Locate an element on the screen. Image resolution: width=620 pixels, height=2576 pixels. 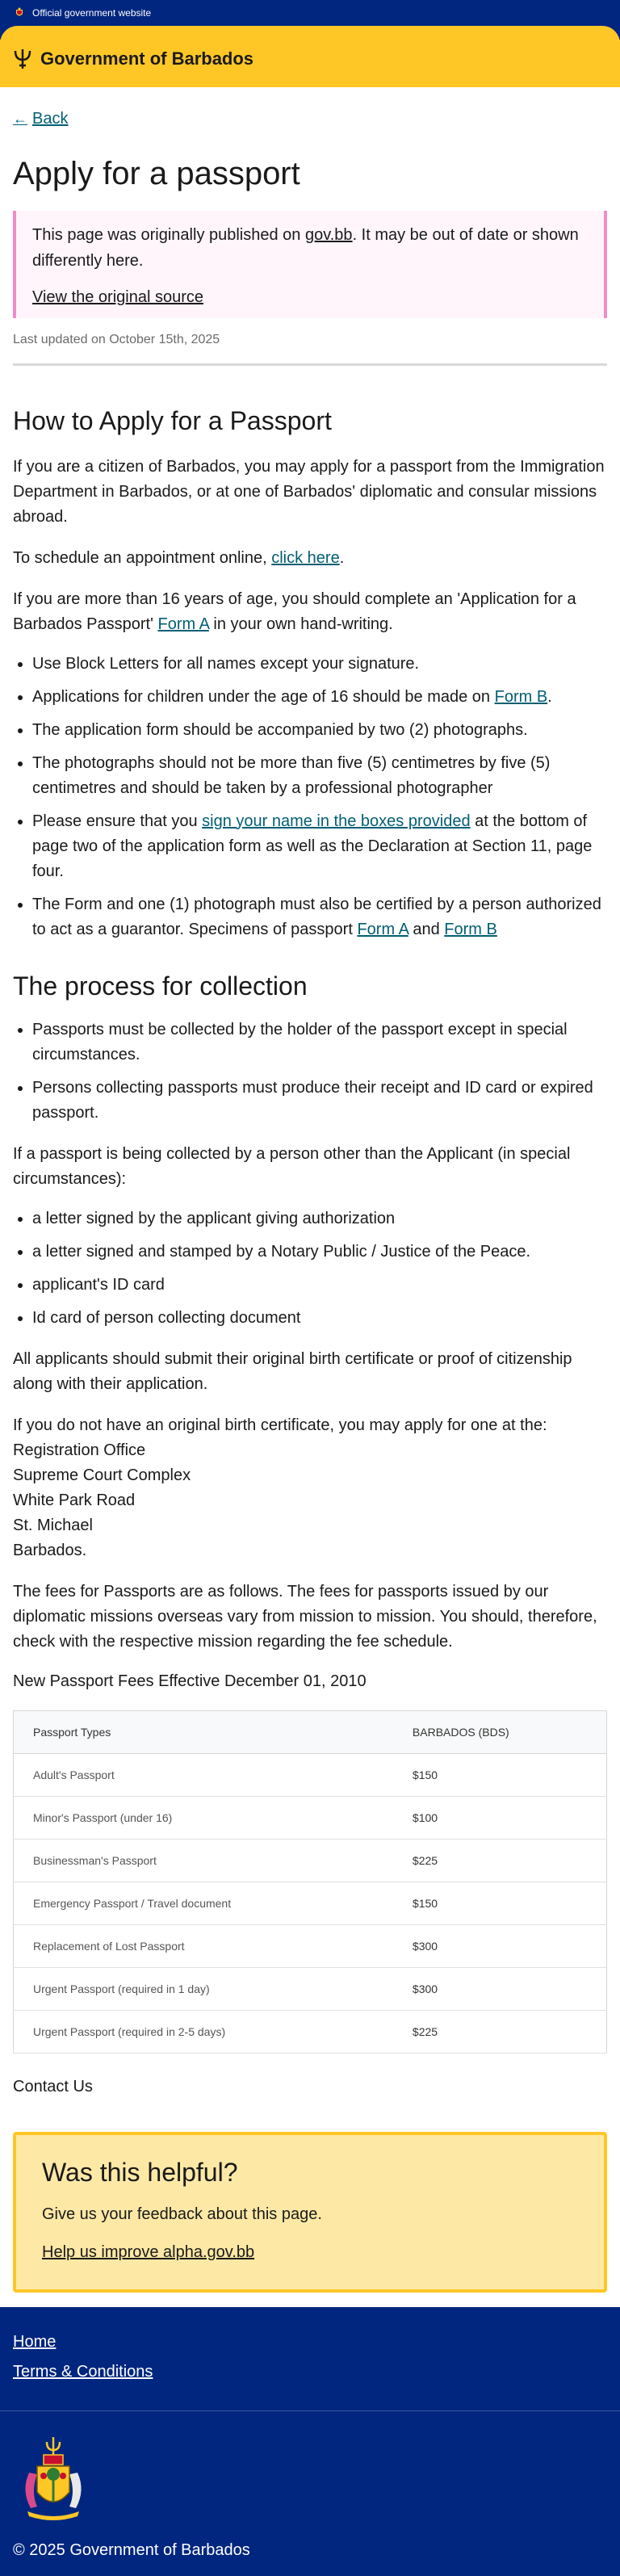
official-banner-label: Official government website is located at coordinates (92, 13).